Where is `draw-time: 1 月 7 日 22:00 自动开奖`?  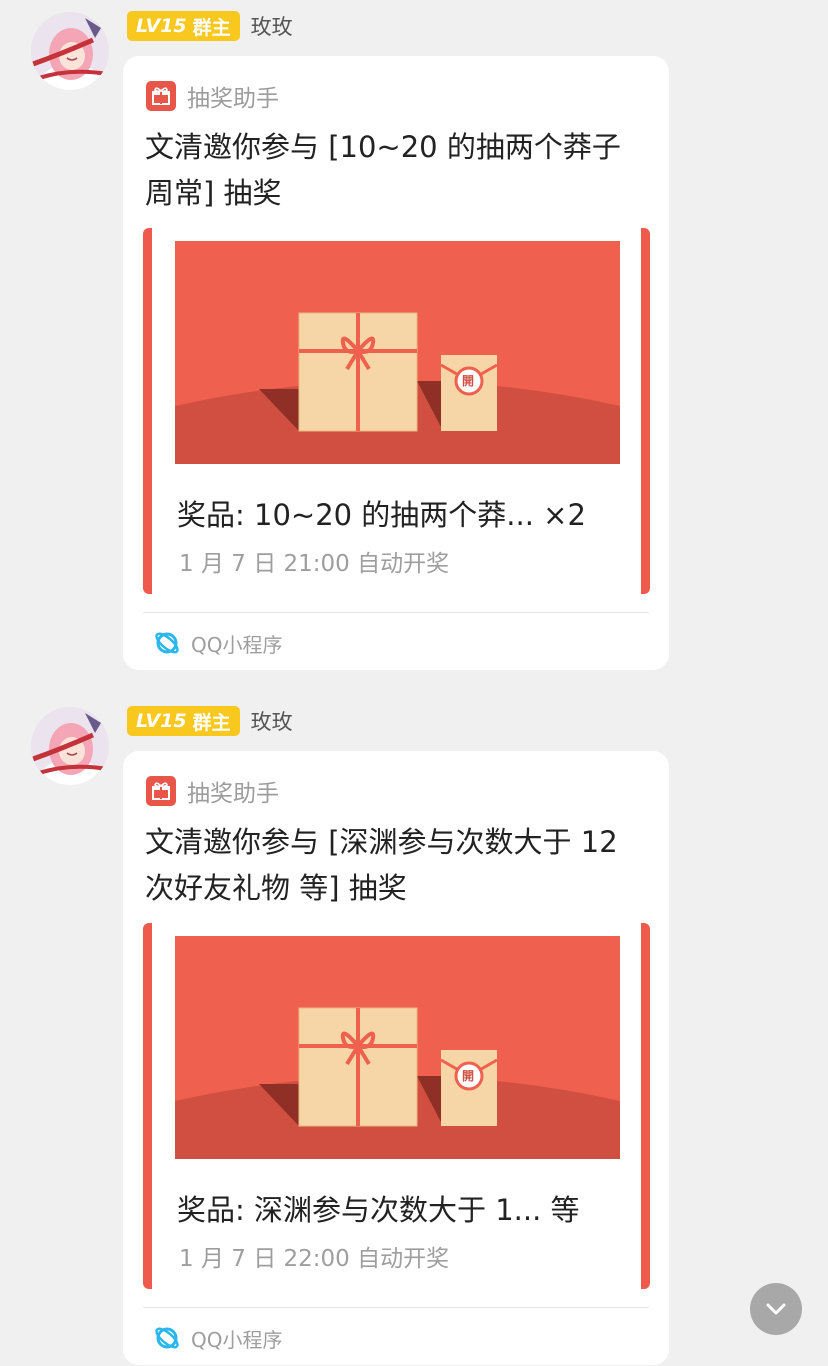
draw-time: 1 月 7 日 22:00 自动开奖 is located at coordinates (314, 1259).